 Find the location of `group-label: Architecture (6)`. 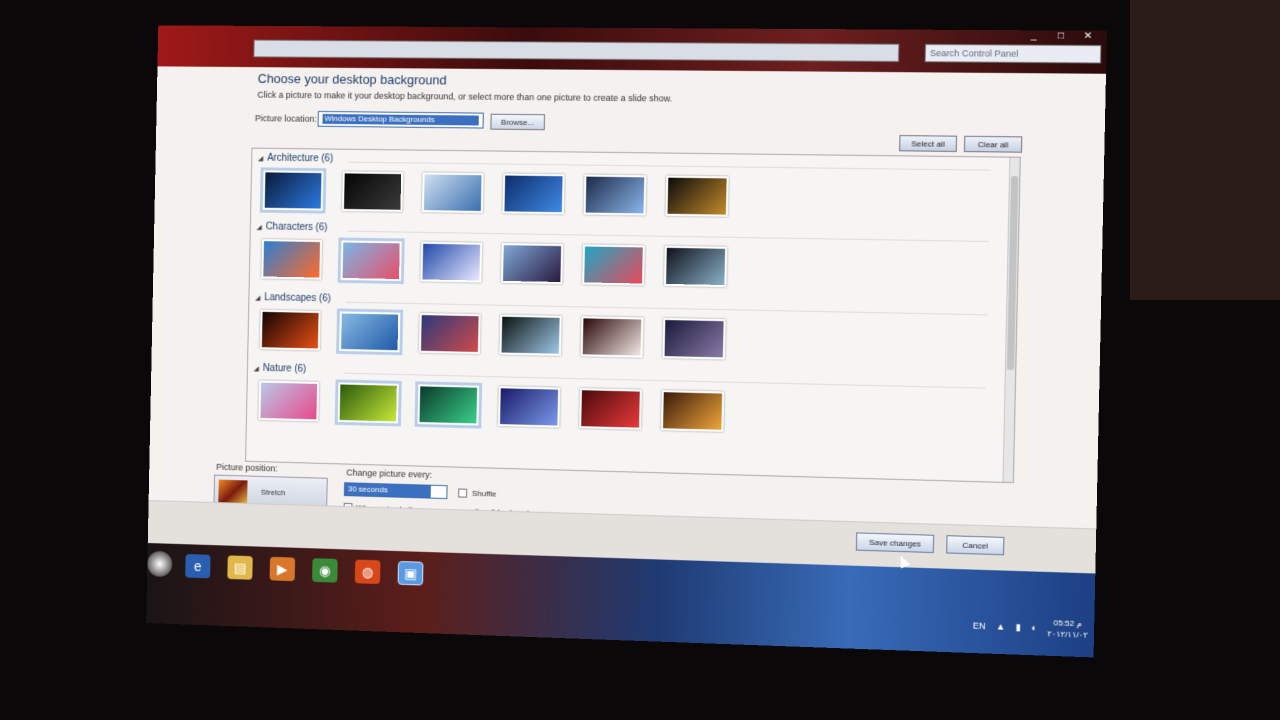

group-label: Architecture (6) is located at coordinates (300, 158).